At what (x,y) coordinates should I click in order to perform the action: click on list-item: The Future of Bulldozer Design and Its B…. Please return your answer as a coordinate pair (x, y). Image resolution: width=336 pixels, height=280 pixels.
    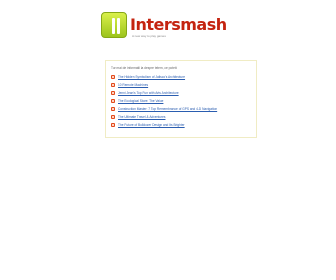
    Looking at the image, I should click on (181, 125).